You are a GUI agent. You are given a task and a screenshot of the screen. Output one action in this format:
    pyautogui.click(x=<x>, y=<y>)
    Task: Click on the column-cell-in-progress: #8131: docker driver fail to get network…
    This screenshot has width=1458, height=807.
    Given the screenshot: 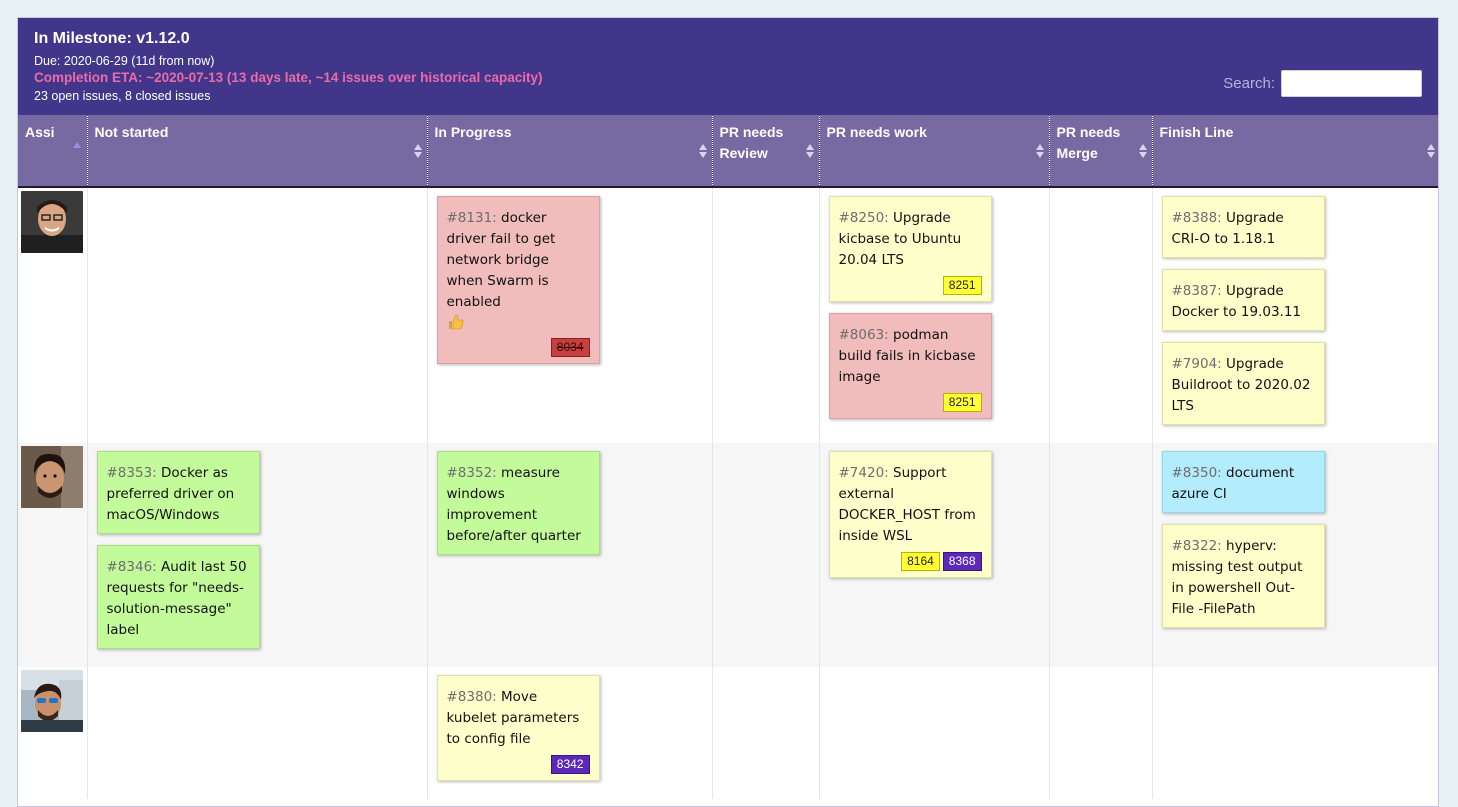 What is the action you would take?
    pyautogui.click(x=570, y=315)
    